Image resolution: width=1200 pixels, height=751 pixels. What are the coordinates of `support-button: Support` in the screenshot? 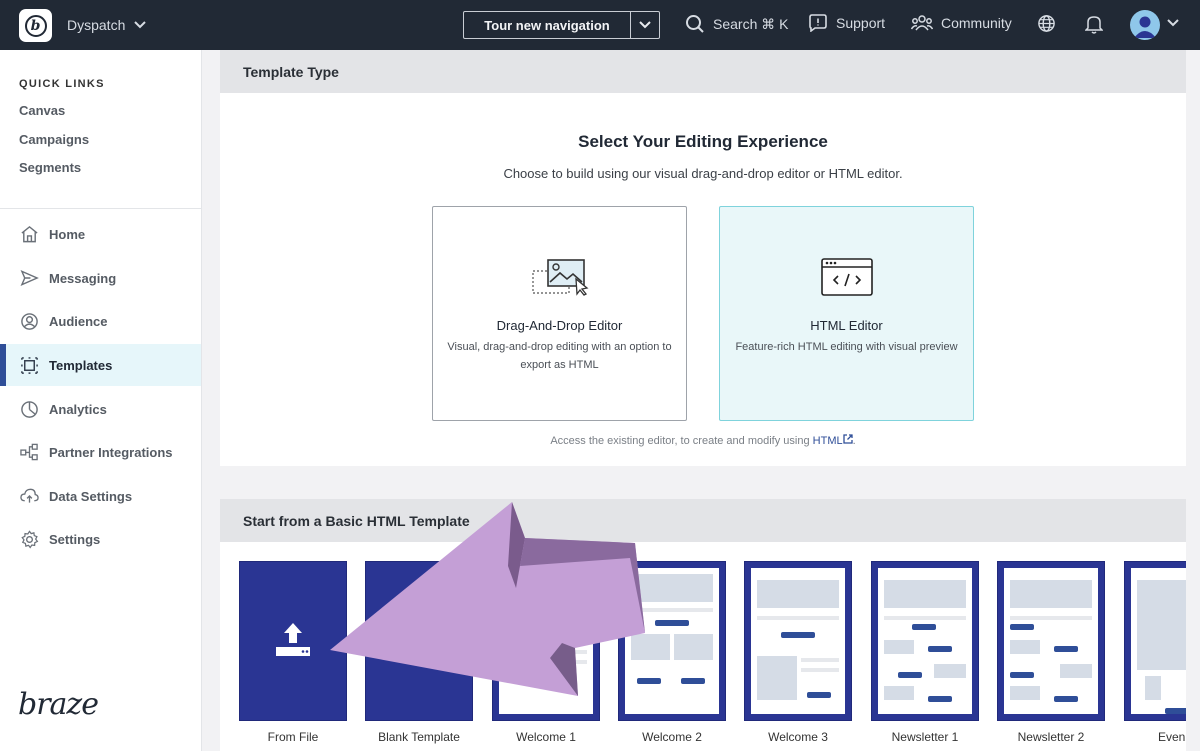 It's located at (846, 23).